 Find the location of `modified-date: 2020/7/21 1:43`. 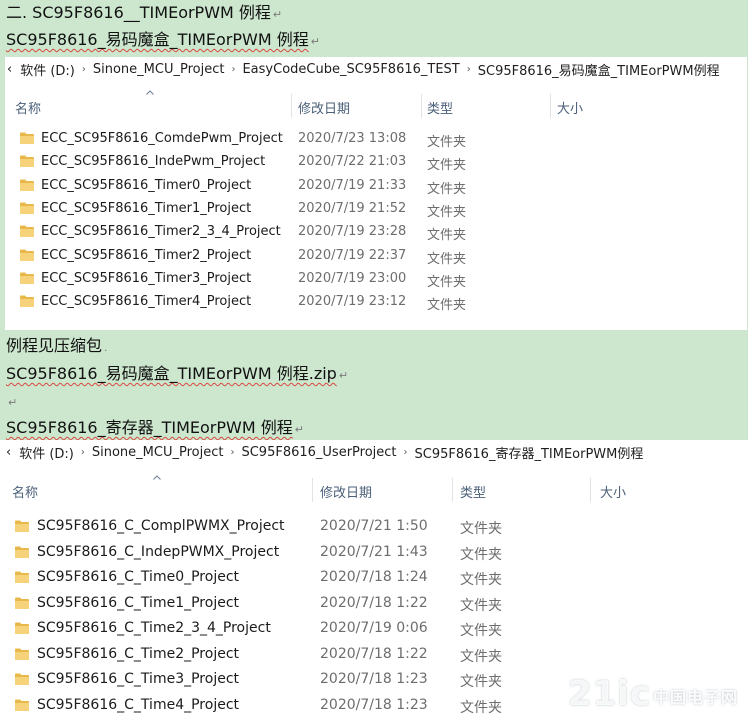

modified-date: 2020/7/21 1:43 is located at coordinates (374, 551).